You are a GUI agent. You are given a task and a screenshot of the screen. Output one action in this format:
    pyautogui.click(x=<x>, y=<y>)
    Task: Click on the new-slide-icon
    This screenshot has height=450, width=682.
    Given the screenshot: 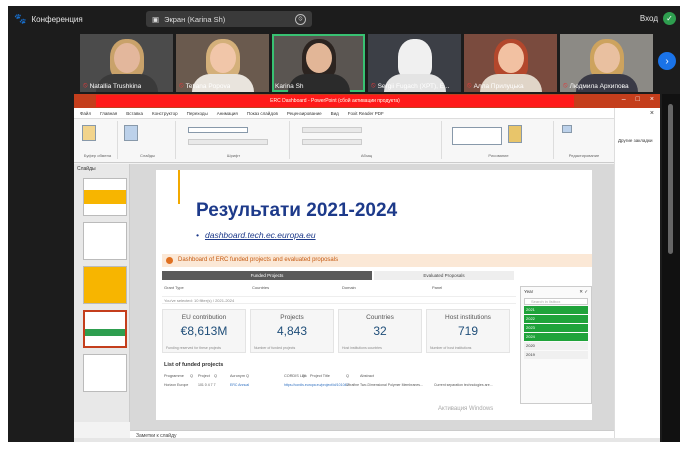 What is the action you would take?
    pyautogui.click(x=131, y=133)
    